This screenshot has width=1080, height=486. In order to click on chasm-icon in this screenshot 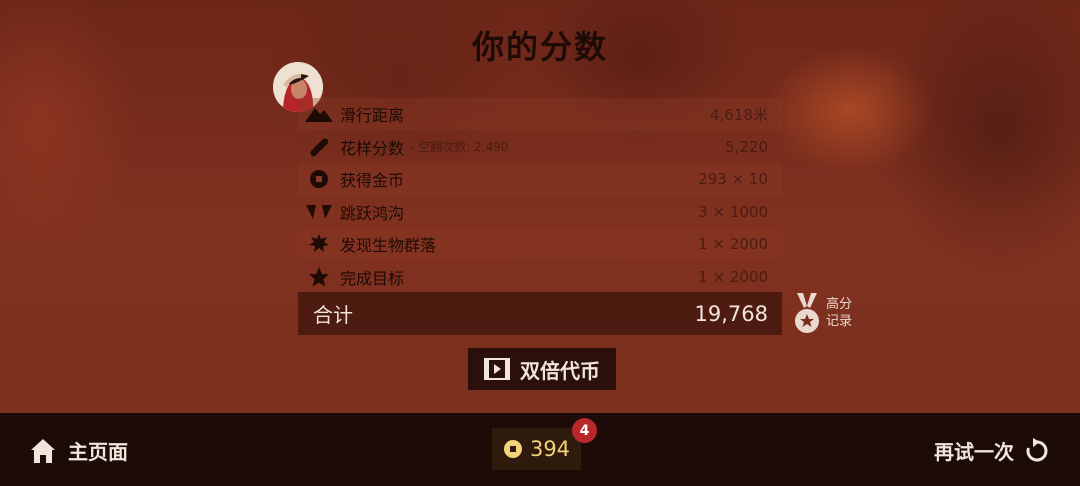, I will do `click(319, 212)`.